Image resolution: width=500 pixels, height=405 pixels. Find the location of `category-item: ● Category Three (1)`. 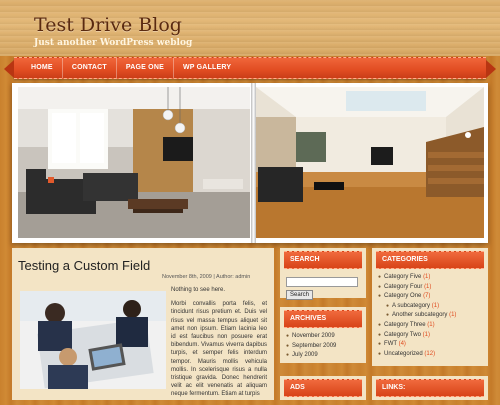

category-item: ● Category Three (1) is located at coordinates (431, 326).